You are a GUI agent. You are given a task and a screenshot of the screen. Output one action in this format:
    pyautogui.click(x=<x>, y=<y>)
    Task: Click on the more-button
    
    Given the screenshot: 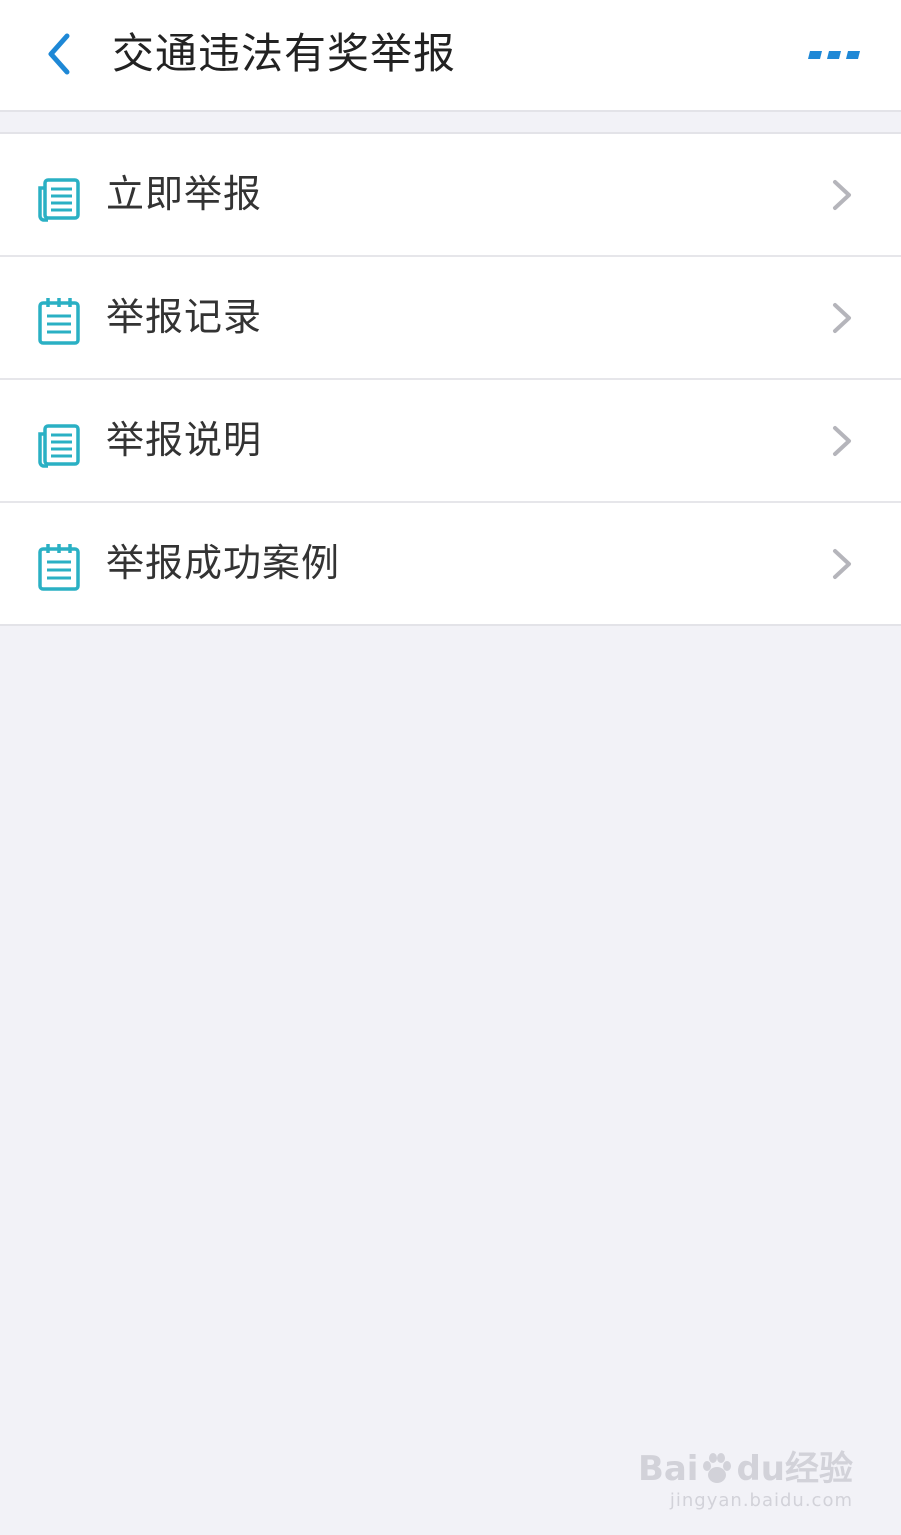 What is the action you would take?
    pyautogui.click(x=834, y=55)
    